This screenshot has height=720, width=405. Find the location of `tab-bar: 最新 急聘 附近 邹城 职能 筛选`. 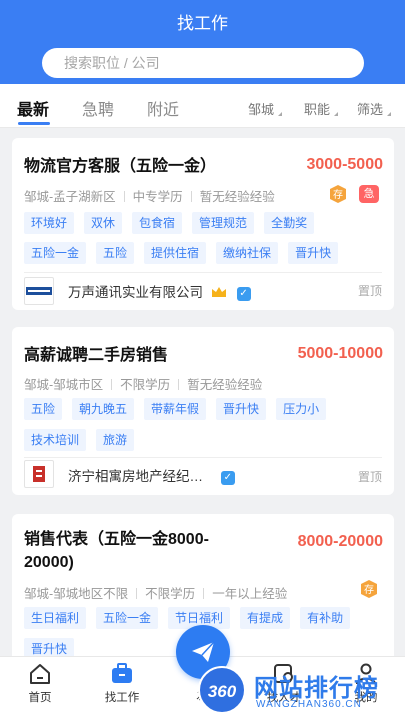

tab-bar: 最新 急聘 附近 邹城 职能 筛选 is located at coordinates (202, 106).